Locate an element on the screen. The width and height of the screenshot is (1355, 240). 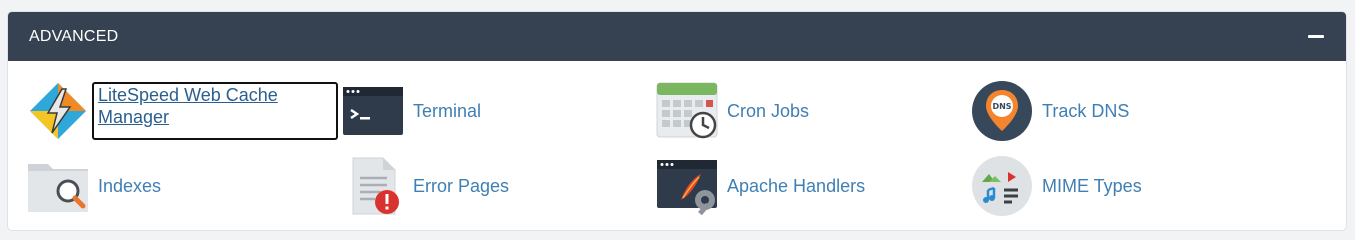
item-label: Apache Handlers is located at coordinates (796, 186).